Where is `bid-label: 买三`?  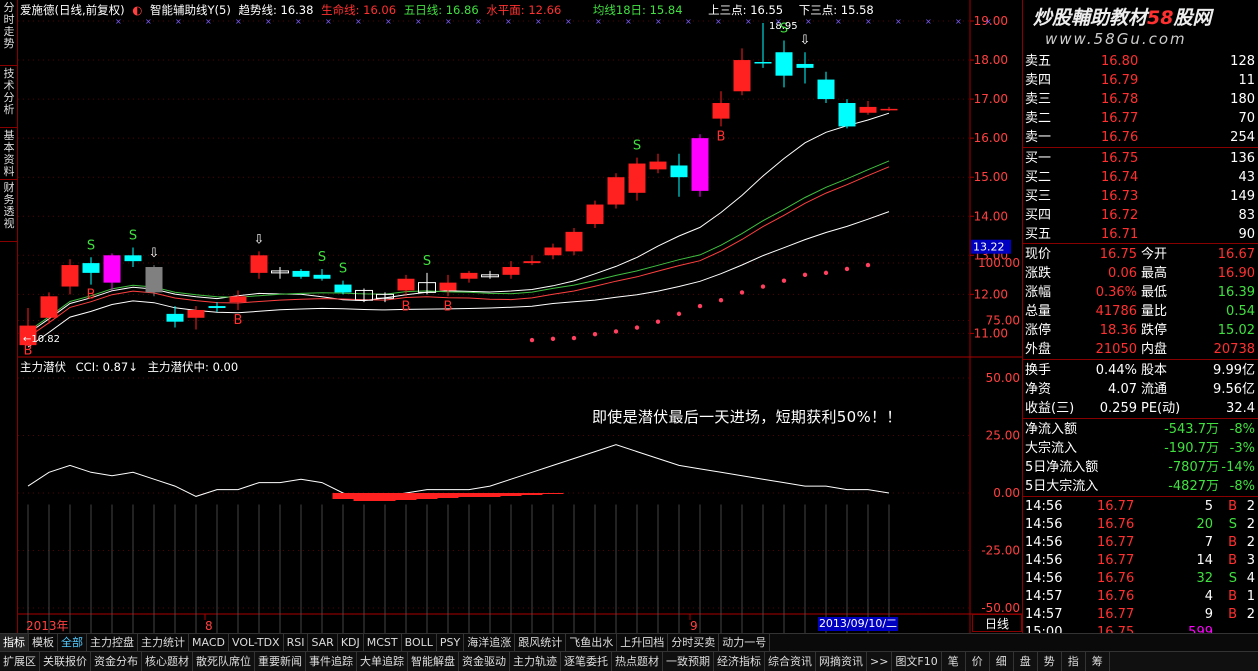
bid-label: 买三 is located at coordinates (1038, 196).